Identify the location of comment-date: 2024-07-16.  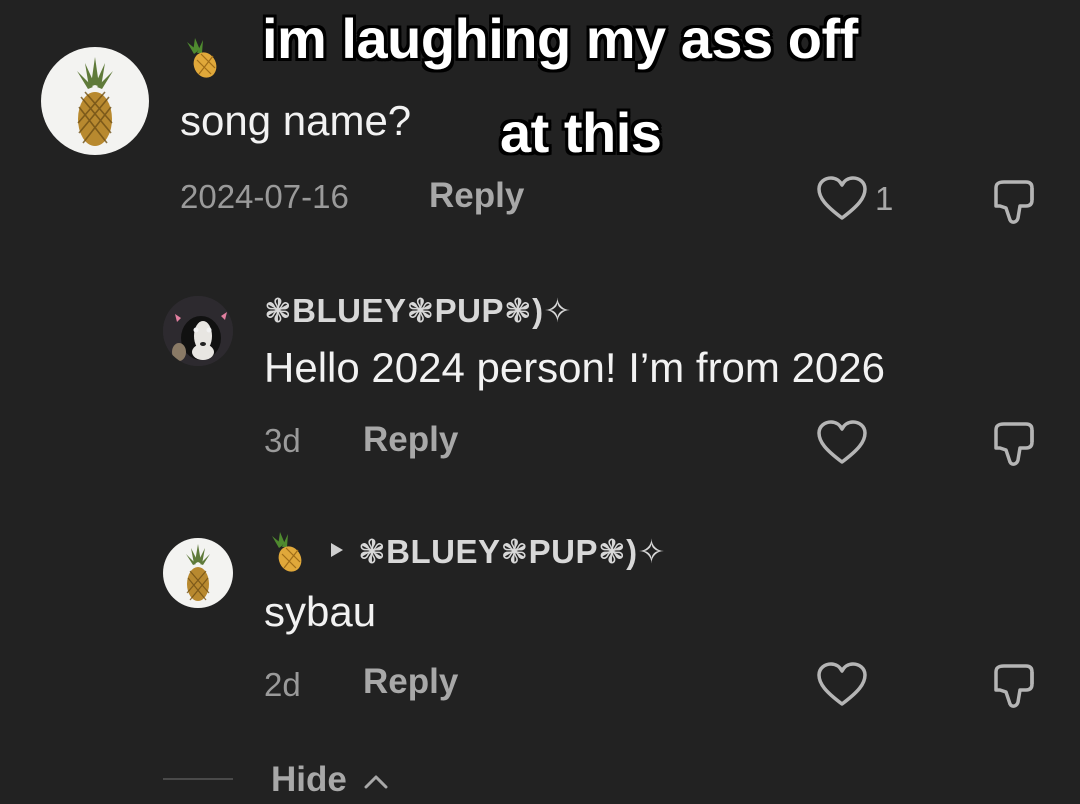
(264, 196).